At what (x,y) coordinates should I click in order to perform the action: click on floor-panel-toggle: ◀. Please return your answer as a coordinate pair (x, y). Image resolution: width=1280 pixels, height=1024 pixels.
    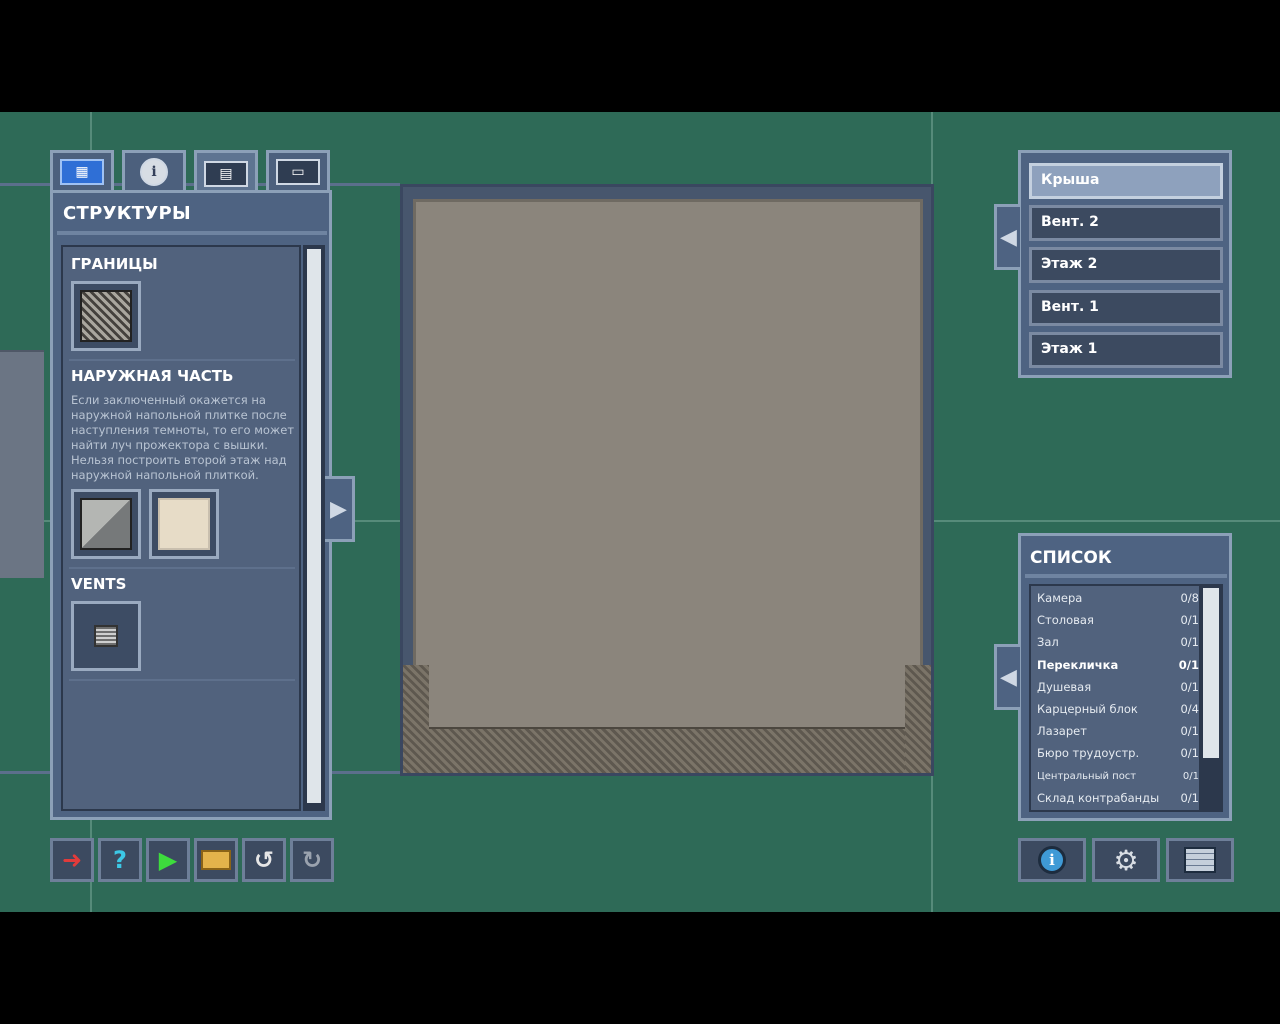
    Looking at the image, I should click on (1007, 237).